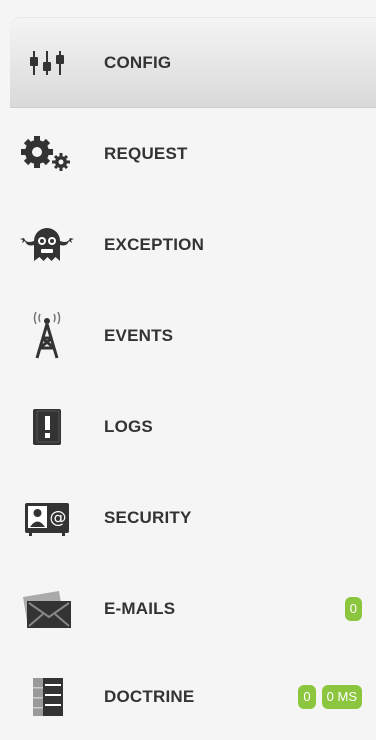 Image resolution: width=376 pixels, height=740 pixels. I want to click on id-card-icon: @, so click(47, 518).